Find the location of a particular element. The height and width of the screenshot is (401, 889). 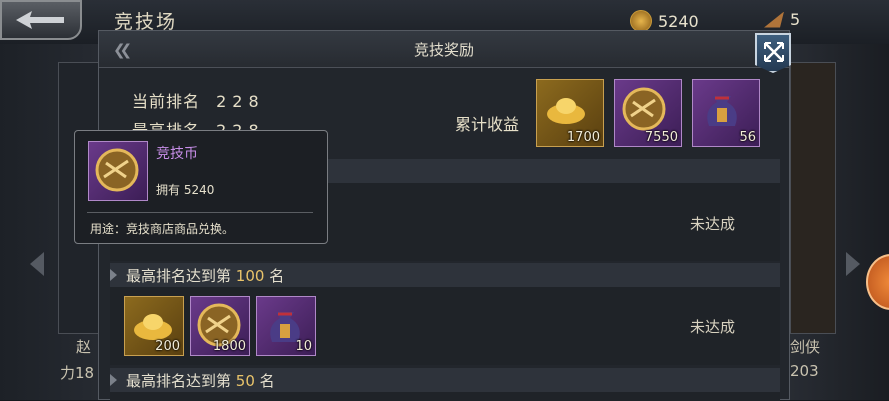

dialog-header: ❮❮ 竞技奖励 is located at coordinates (444, 49).